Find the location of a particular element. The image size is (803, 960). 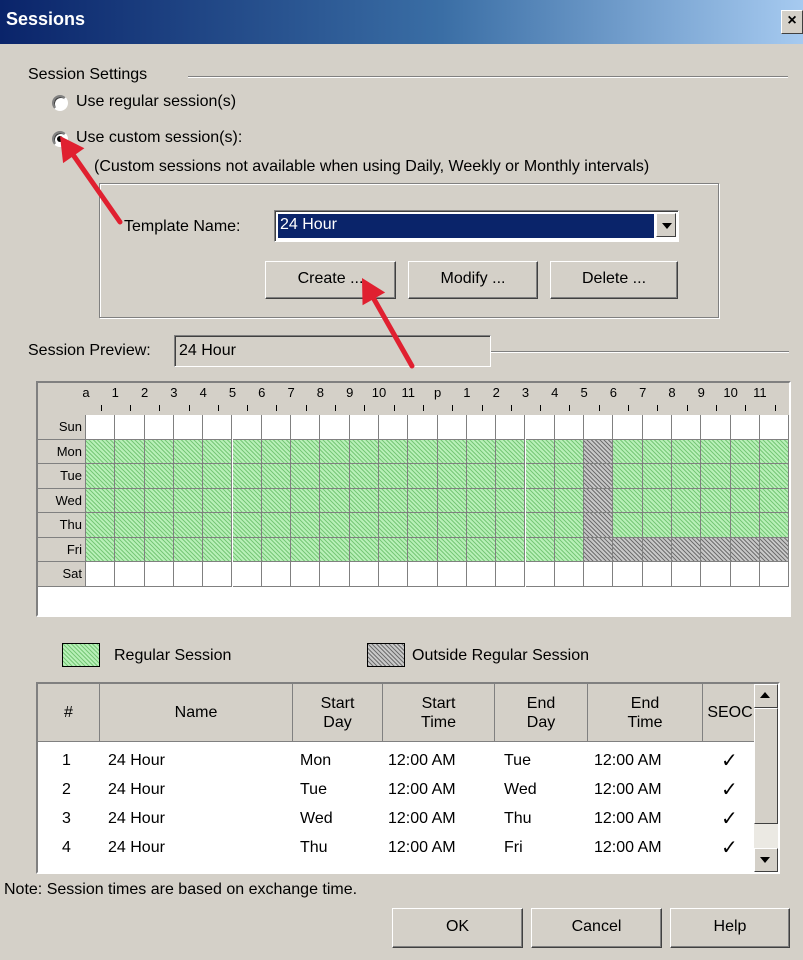

scroll-down-button is located at coordinates (766, 860).